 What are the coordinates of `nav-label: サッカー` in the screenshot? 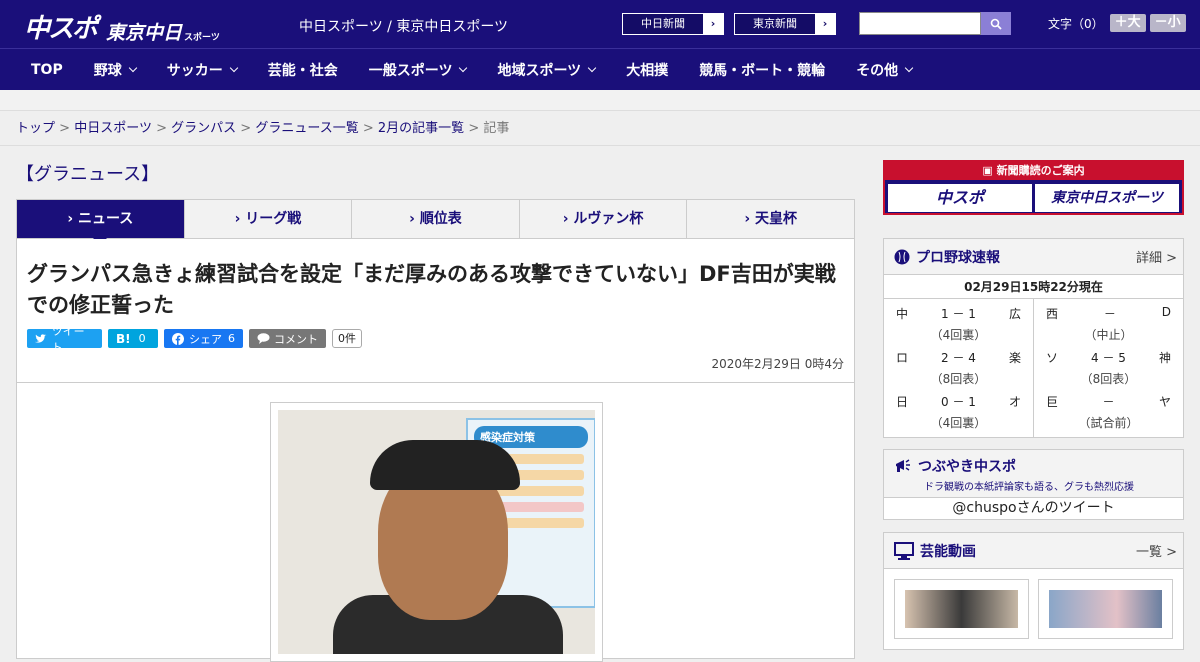 It's located at (194, 70).